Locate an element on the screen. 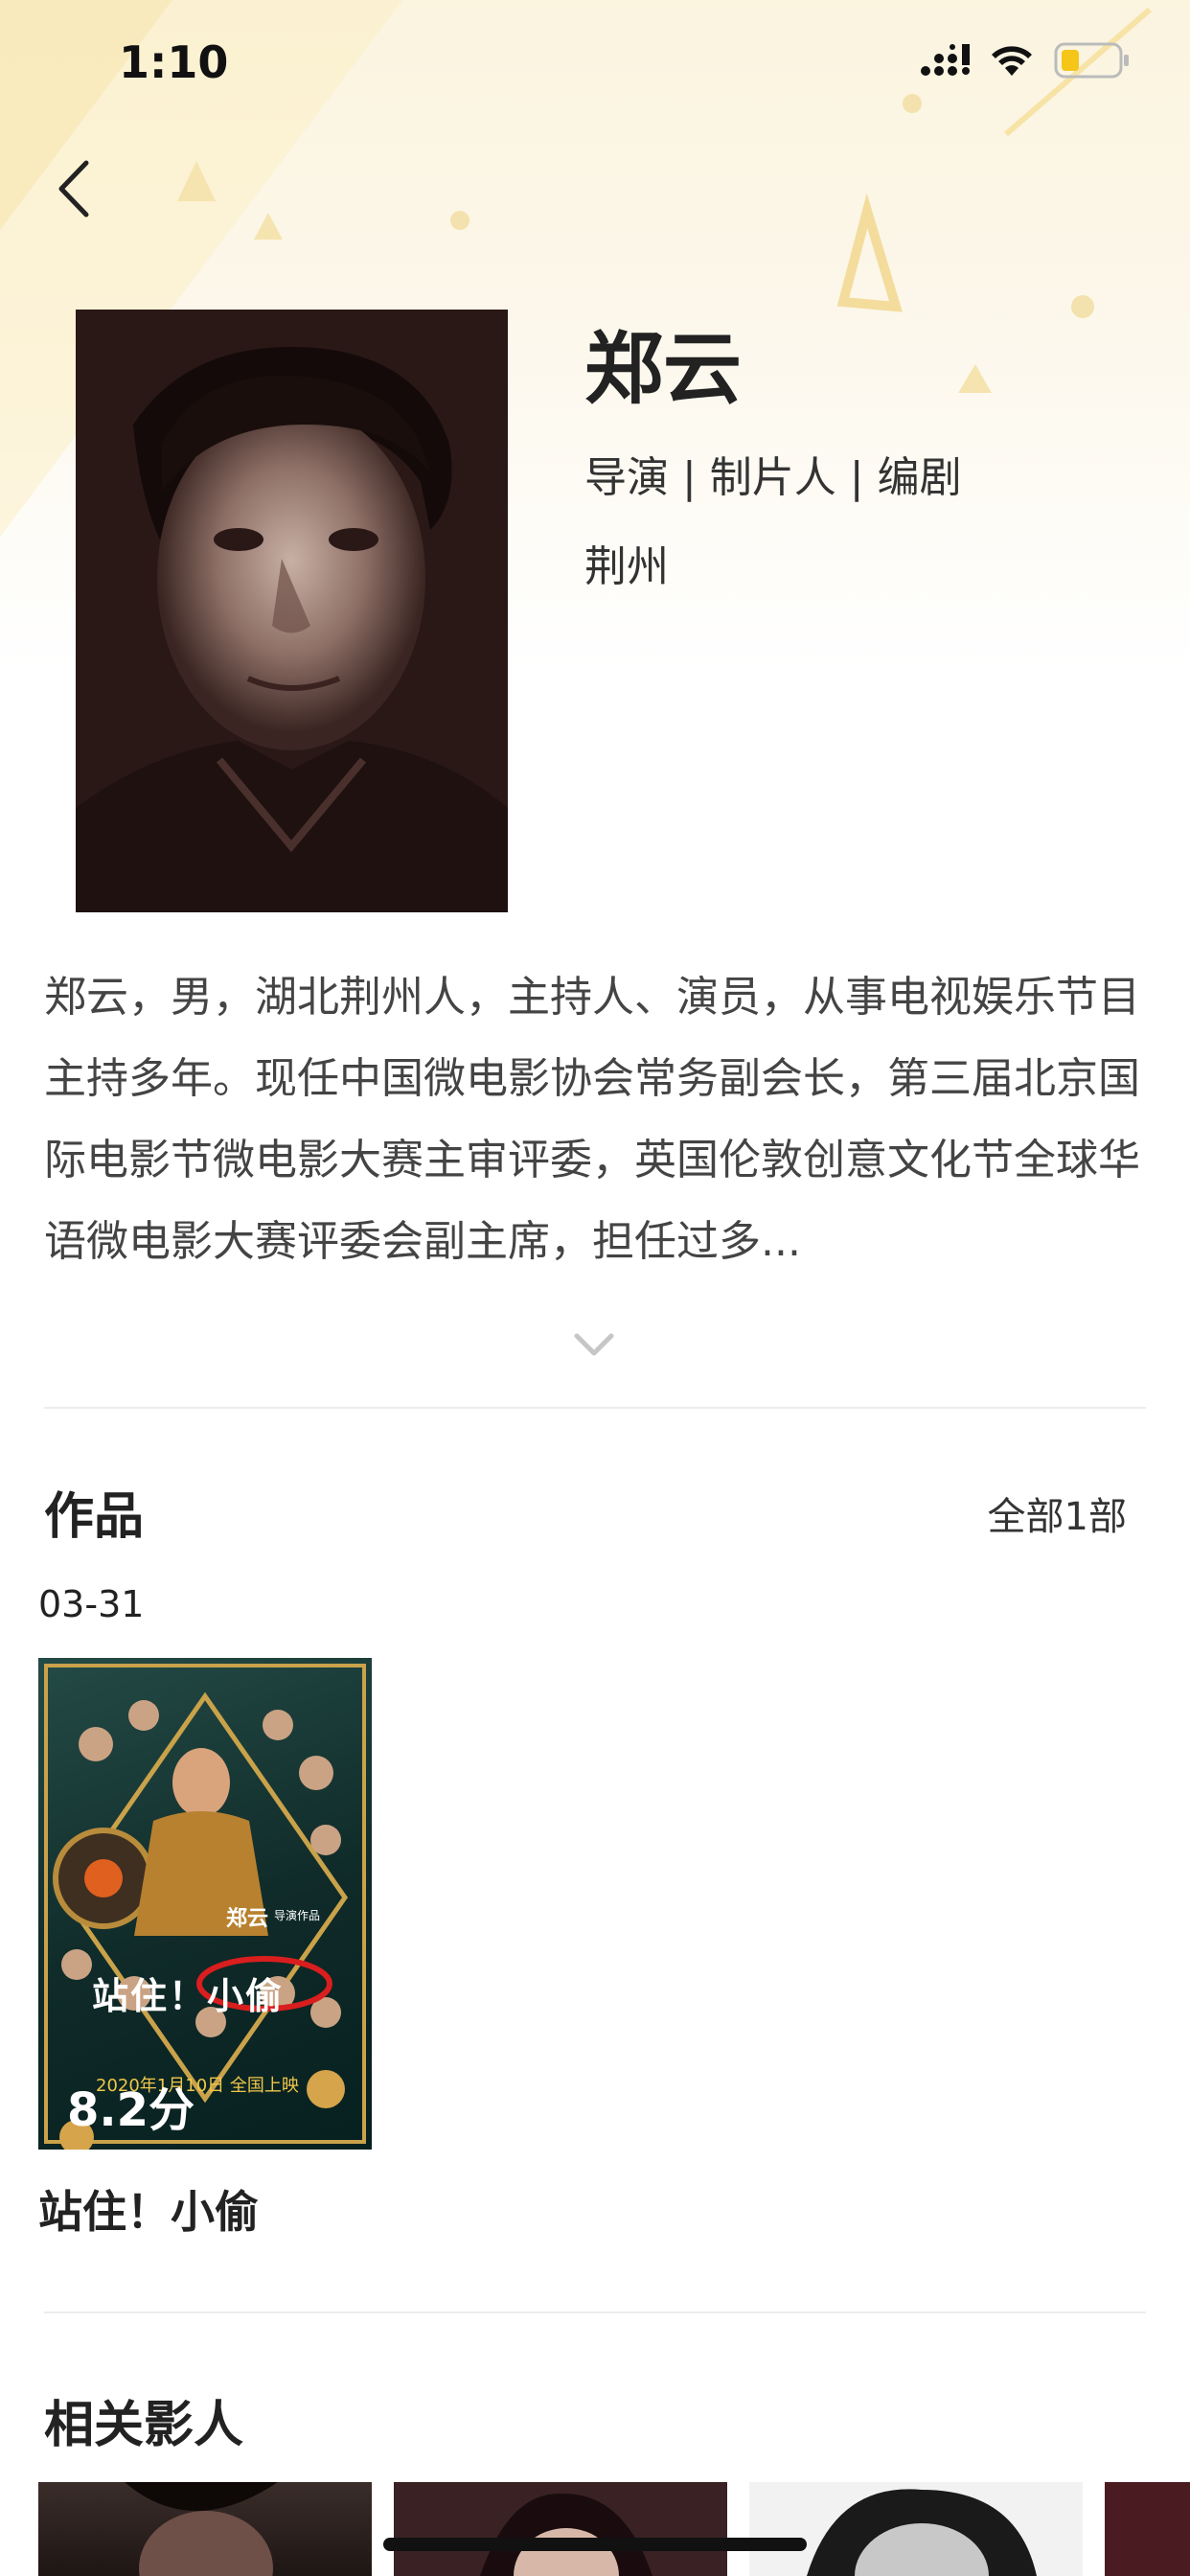  work-rating: 8.2分 is located at coordinates (131, 2110).